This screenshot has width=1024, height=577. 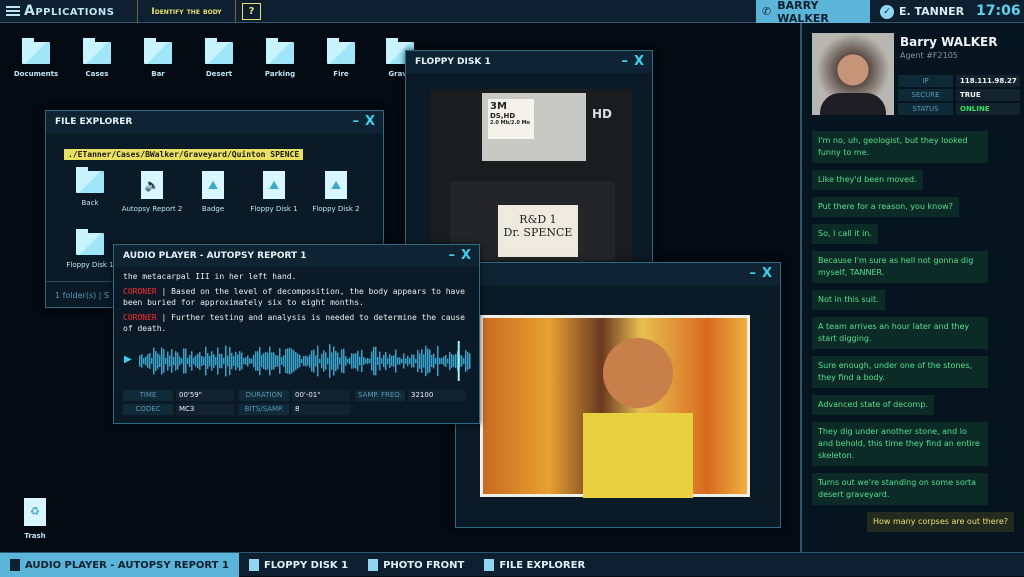 I want to click on desktop-icon-trash: ♻ Trash, so click(x=35, y=519).